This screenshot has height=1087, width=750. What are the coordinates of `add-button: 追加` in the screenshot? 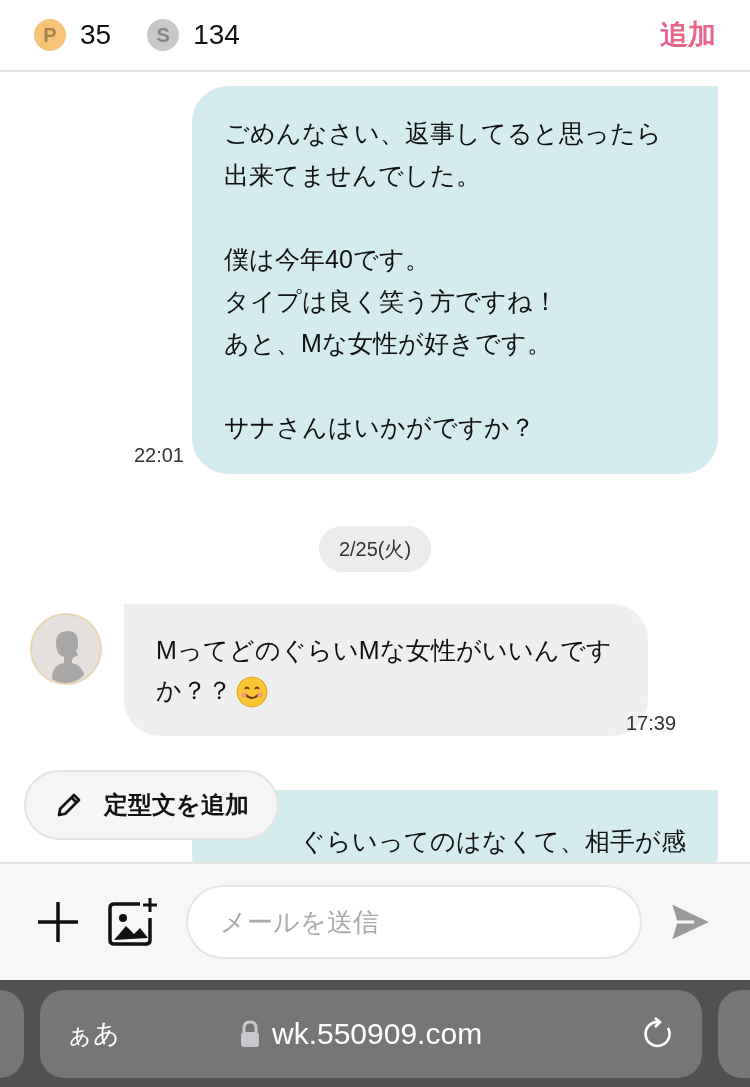 It's located at (688, 35).